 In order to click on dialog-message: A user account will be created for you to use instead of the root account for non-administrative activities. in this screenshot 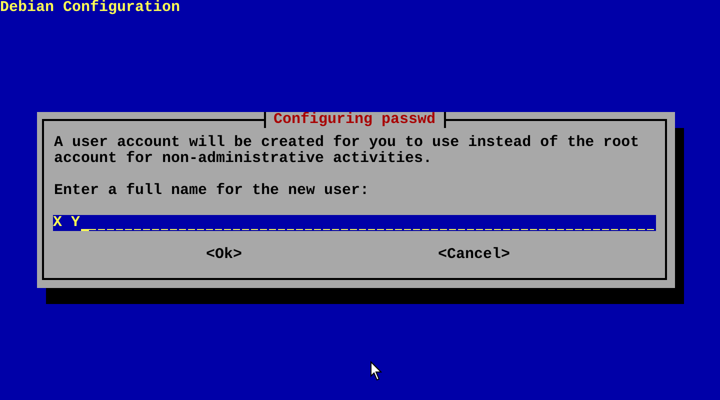, I will do `click(347, 151)`.